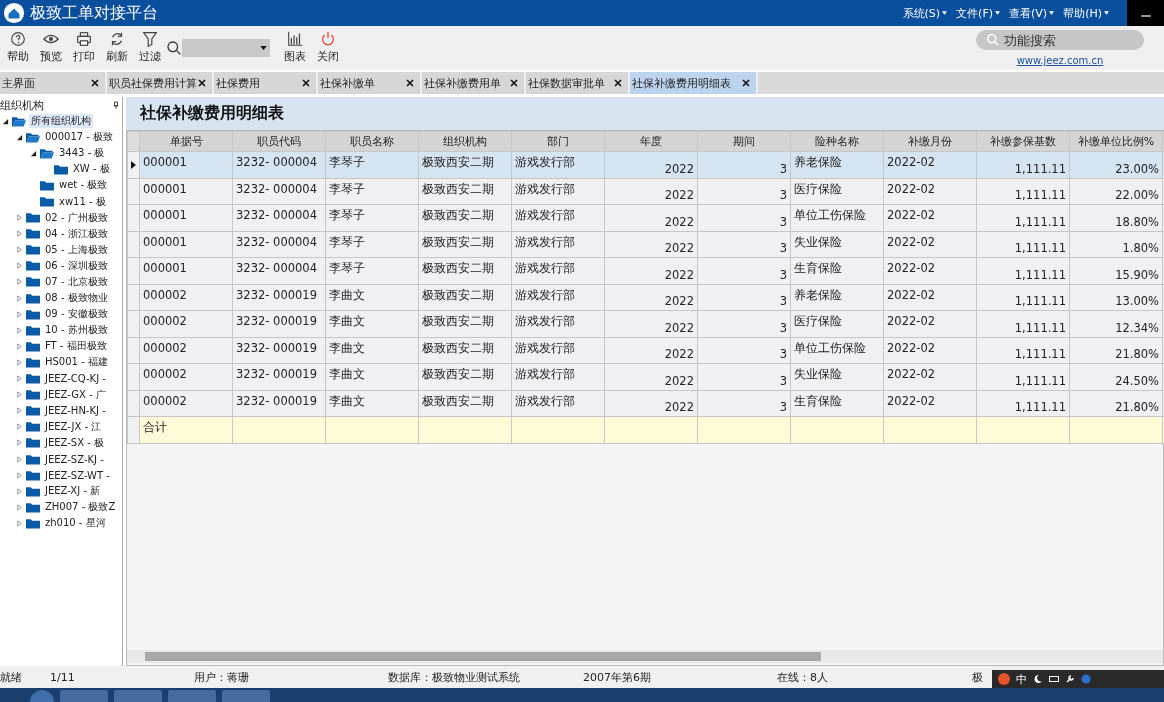 The image size is (1164, 702). I want to click on toolbar-button: 帮助, so click(17, 47).